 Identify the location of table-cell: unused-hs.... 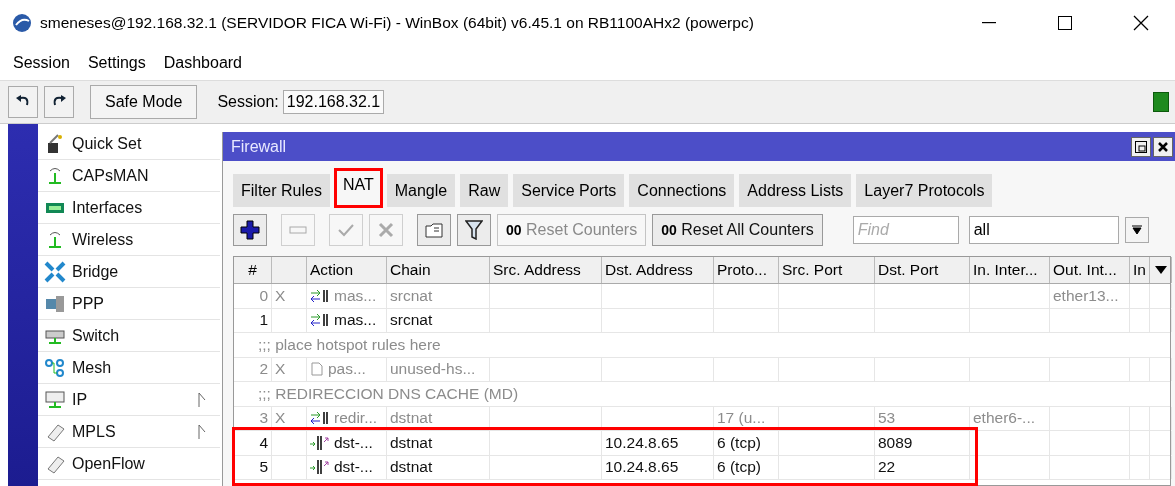
(433, 369).